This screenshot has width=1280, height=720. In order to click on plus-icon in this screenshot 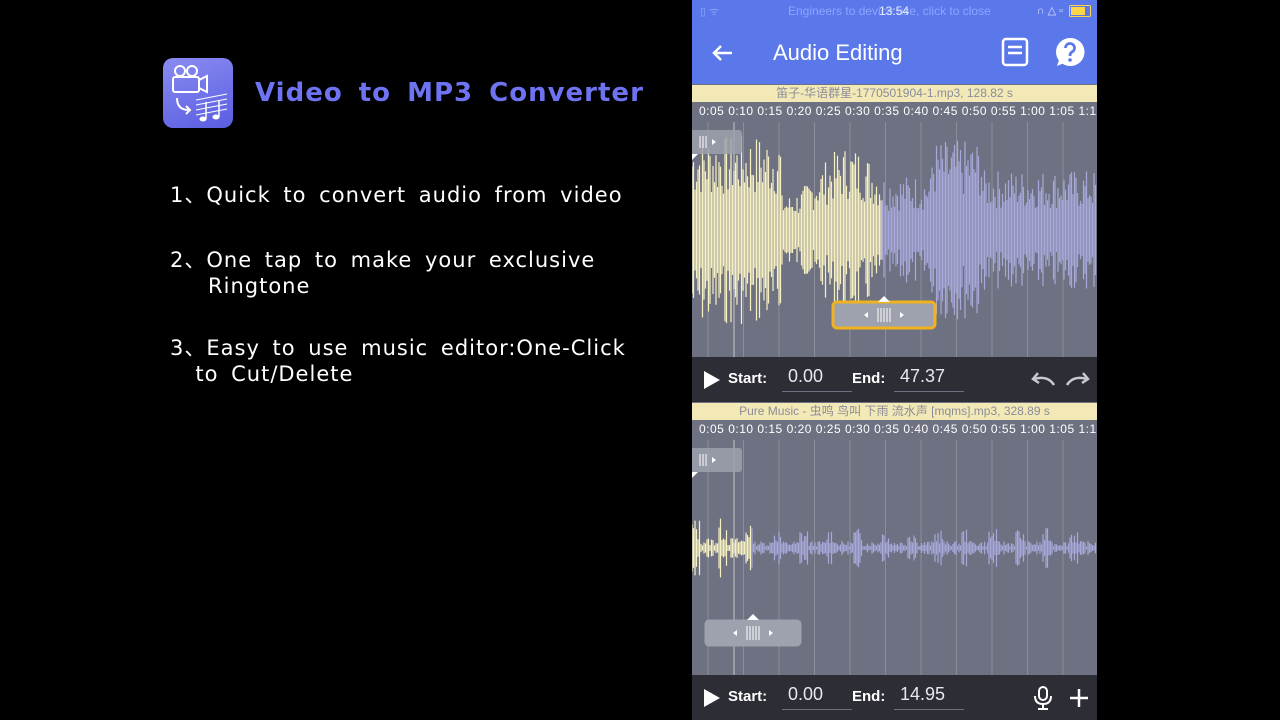, I will do `click(1079, 698)`.